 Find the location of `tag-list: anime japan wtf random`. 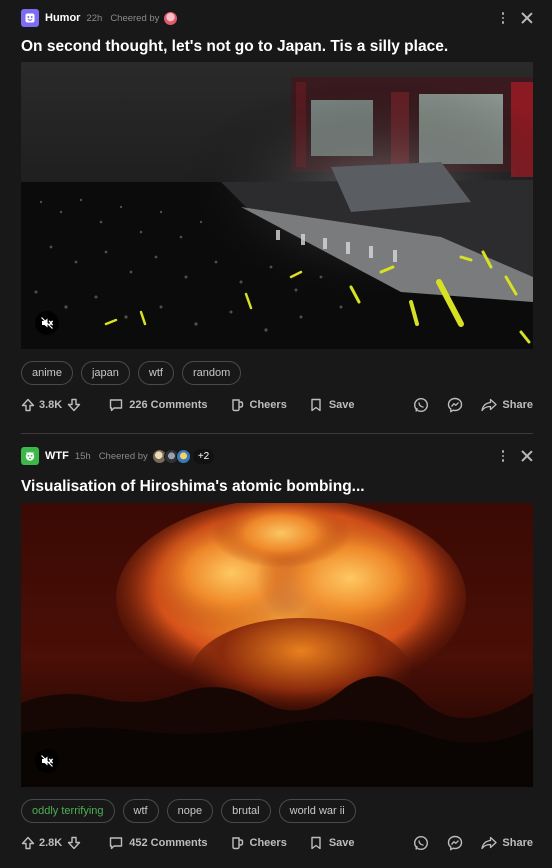

tag-list: anime japan wtf random is located at coordinates (131, 373).